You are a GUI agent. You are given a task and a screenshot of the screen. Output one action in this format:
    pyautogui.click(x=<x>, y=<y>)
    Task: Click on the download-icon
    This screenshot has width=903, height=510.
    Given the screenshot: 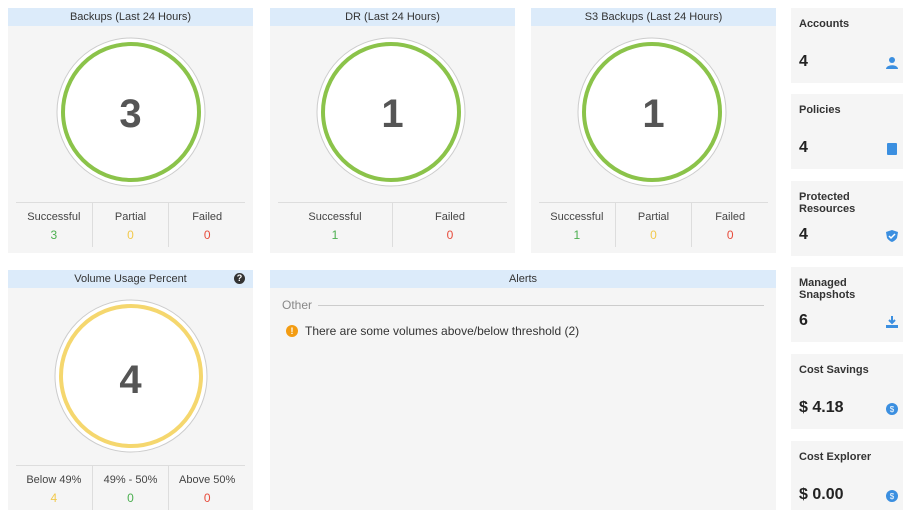 What is the action you would take?
    pyautogui.click(x=892, y=322)
    